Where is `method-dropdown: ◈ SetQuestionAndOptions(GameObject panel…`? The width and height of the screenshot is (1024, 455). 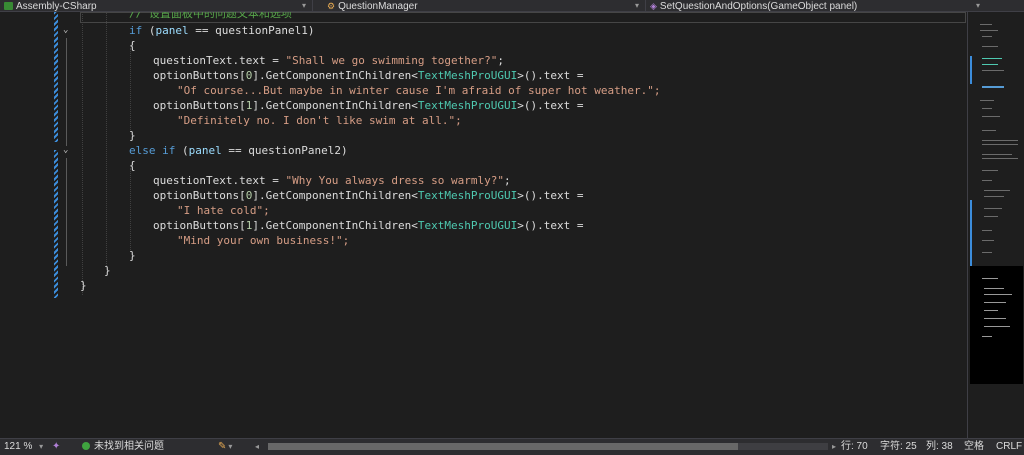 method-dropdown: ◈ SetQuestionAndOptions(GameObject panel… is located at coordinates (835, 6).